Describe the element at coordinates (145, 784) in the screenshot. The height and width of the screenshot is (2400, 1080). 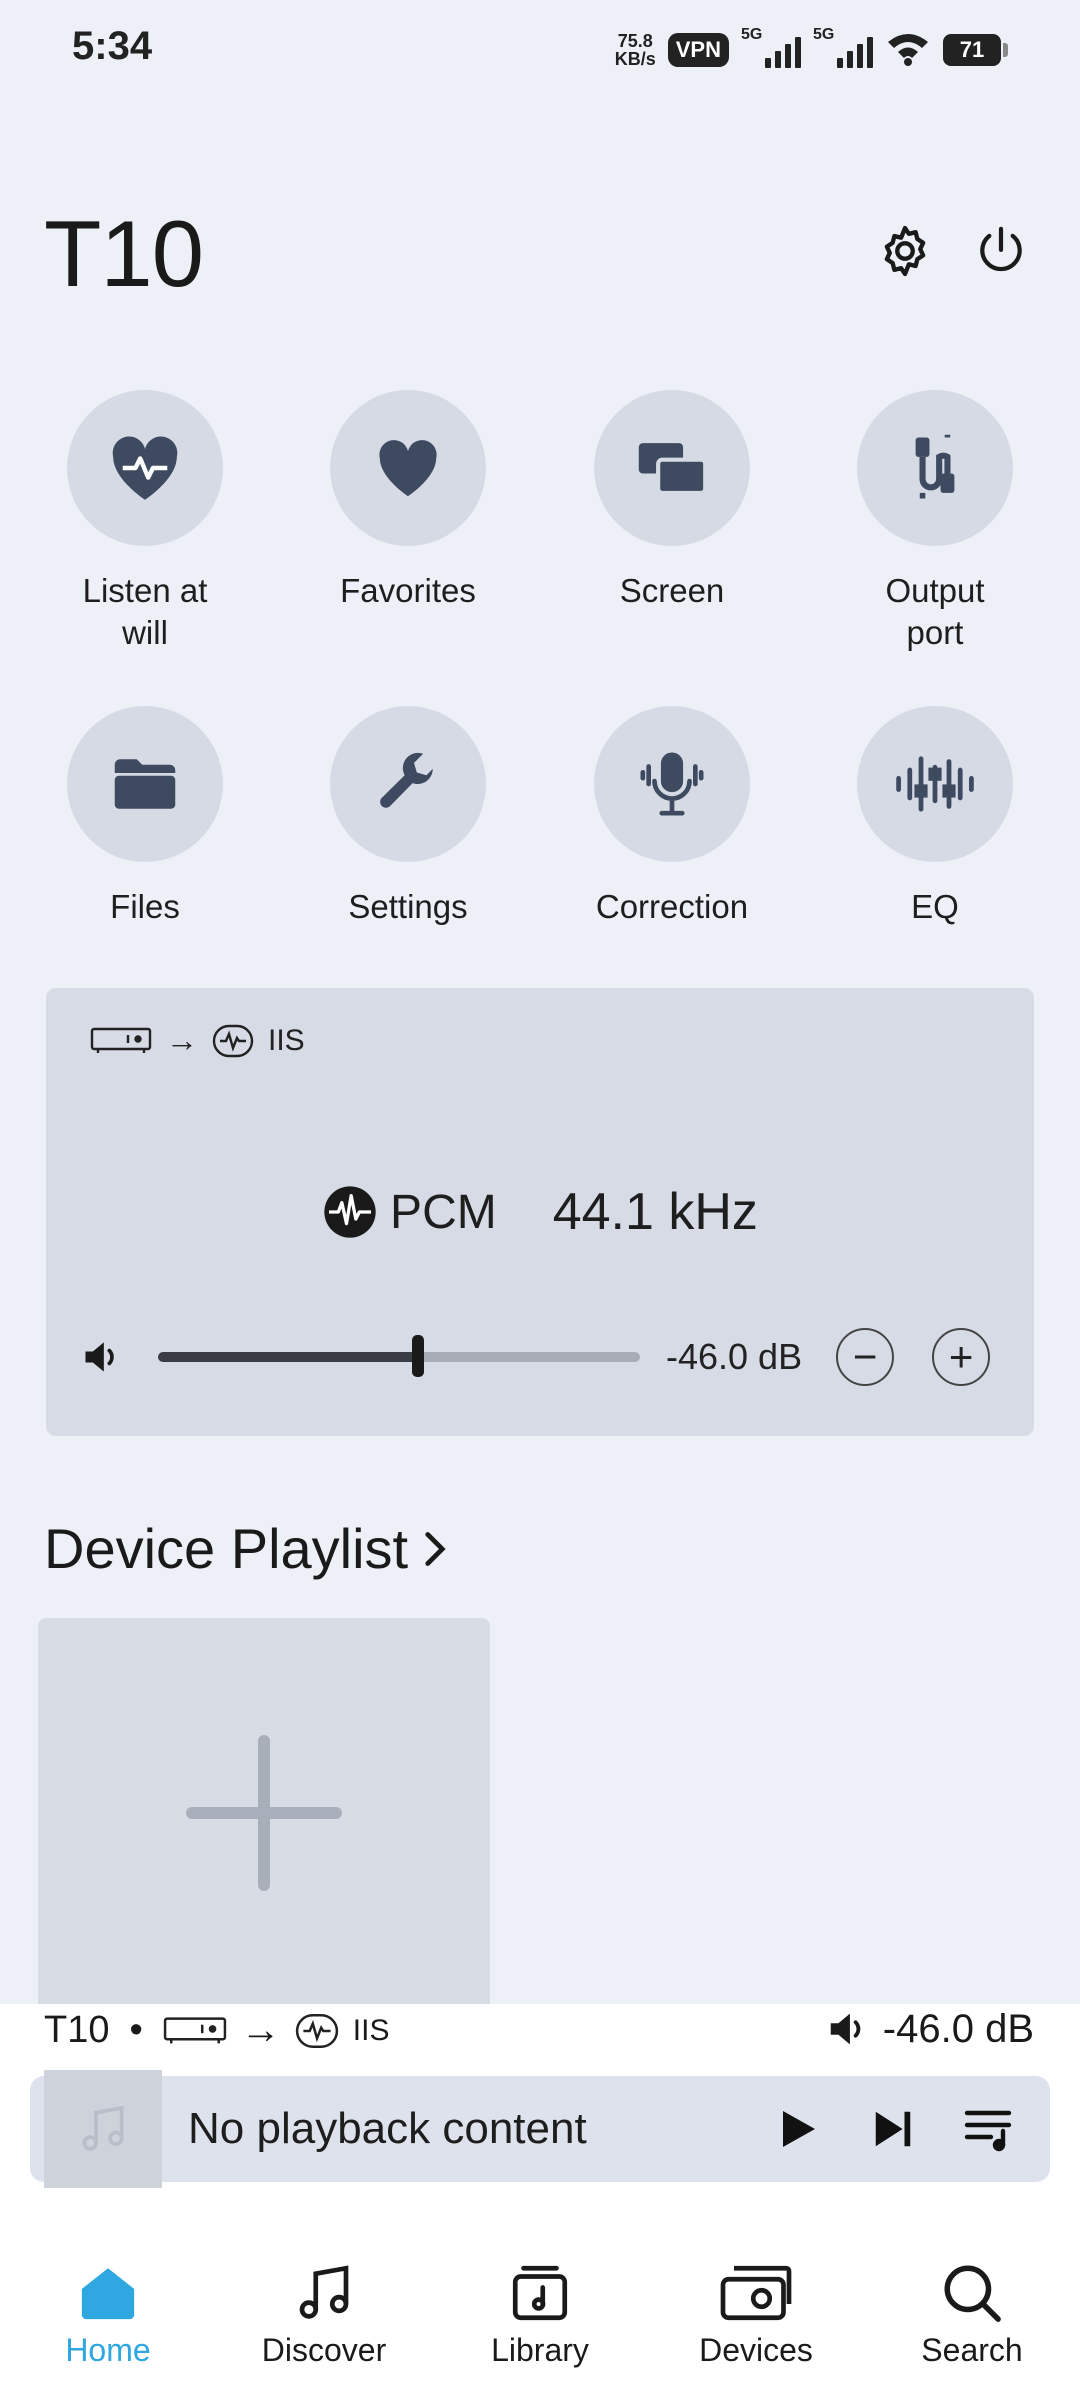
I see `folder-icon` at that location.